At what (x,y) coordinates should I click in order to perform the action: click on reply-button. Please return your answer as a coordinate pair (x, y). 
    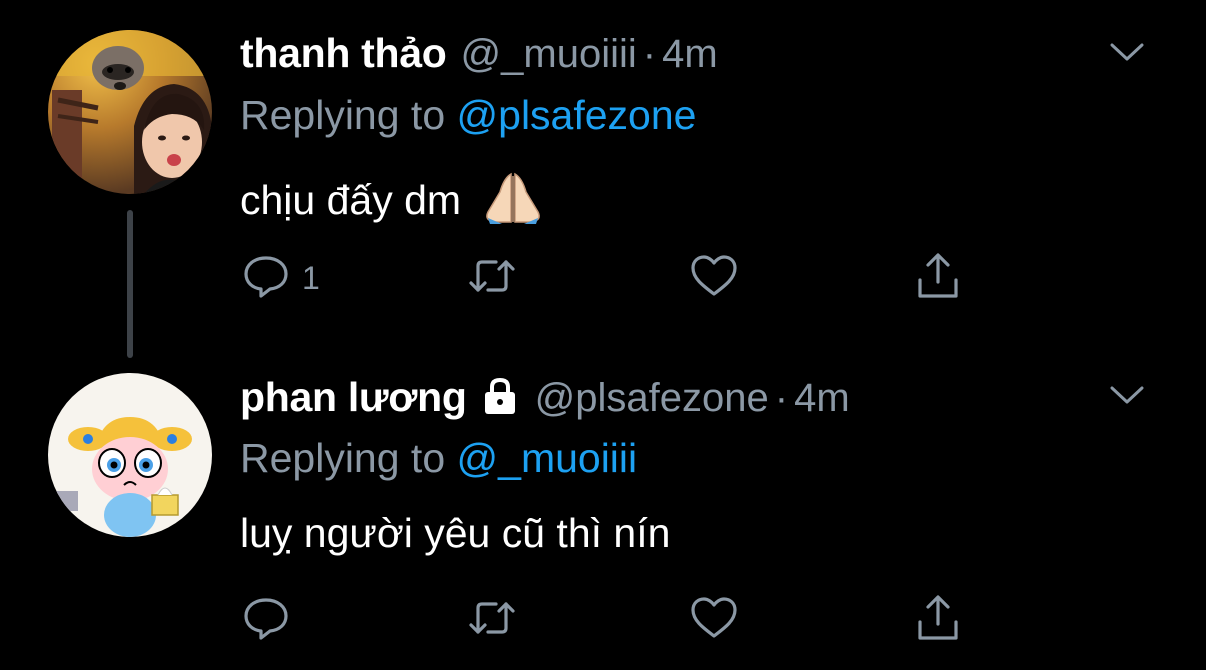
    Looking at the image, I should click on (271, 620).